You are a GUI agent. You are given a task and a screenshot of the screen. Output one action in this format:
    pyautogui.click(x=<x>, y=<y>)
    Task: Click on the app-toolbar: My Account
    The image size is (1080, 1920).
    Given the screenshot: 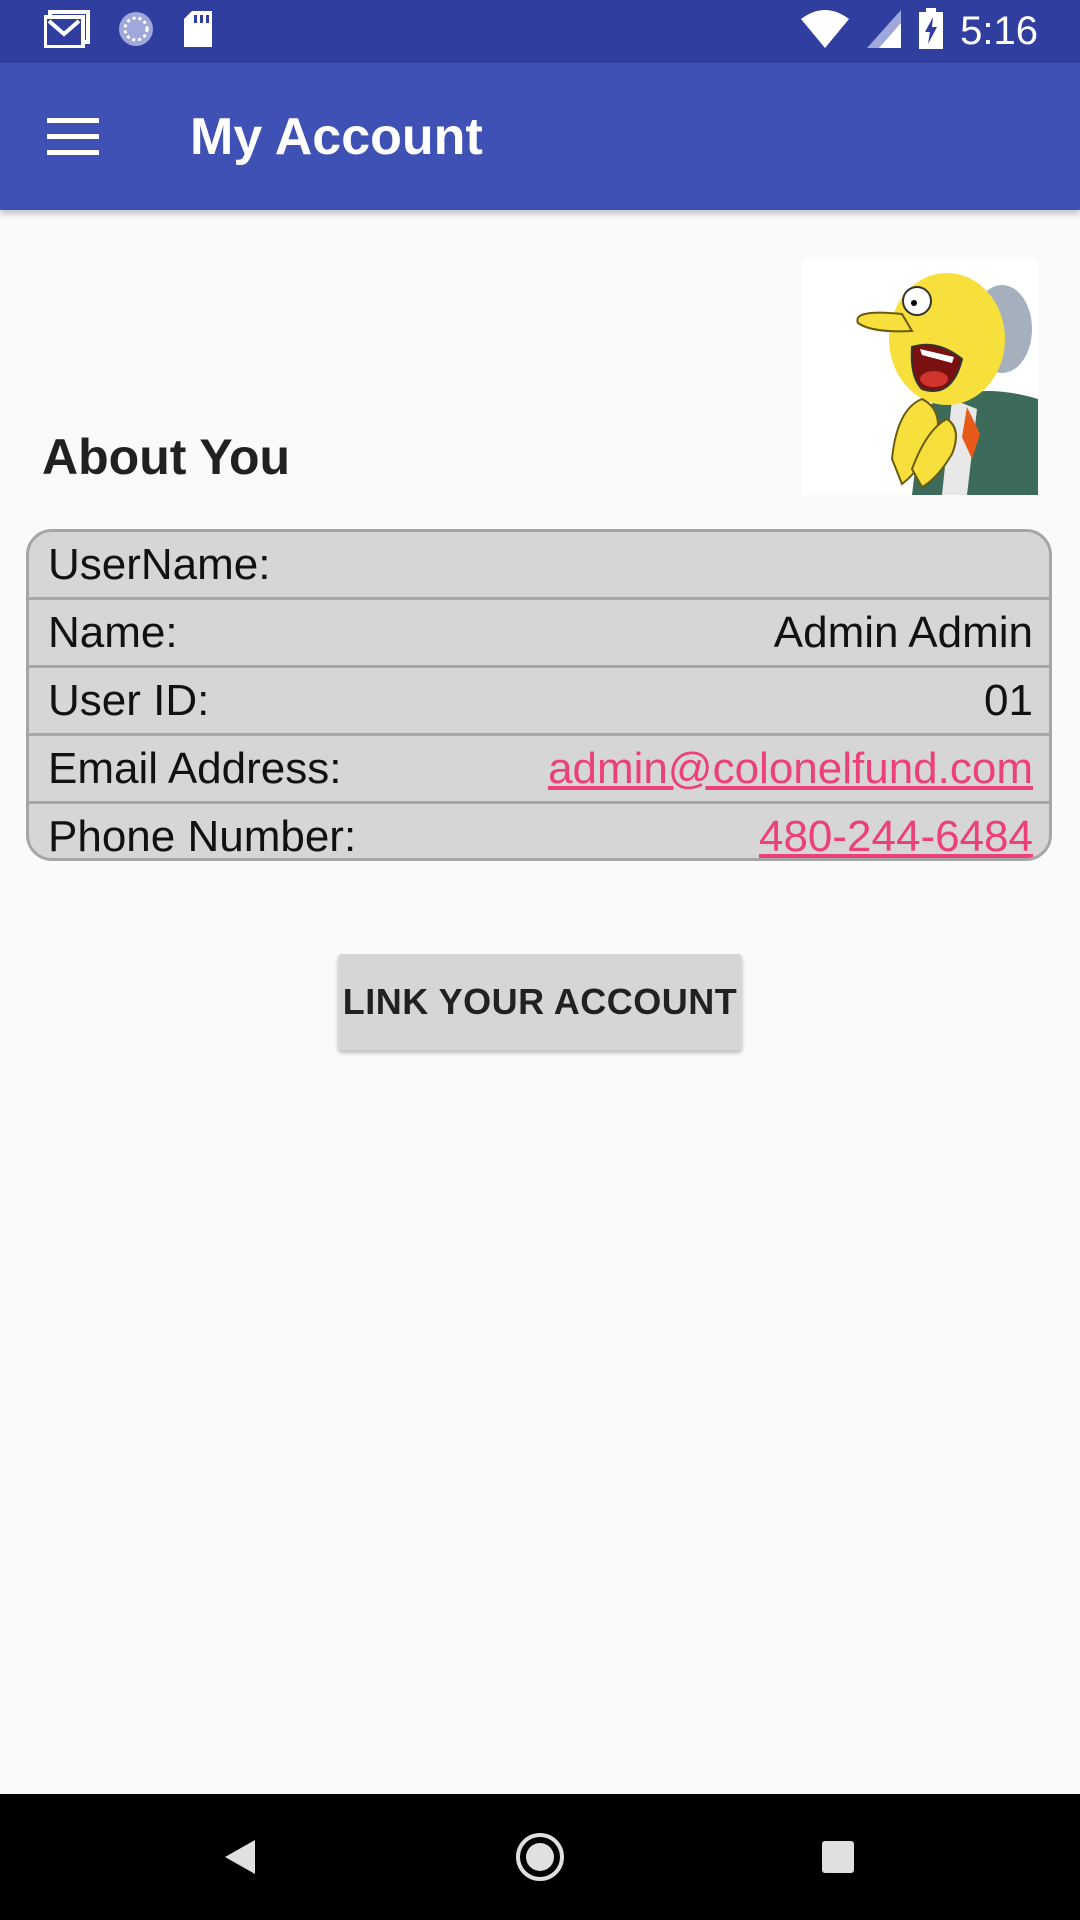 What is the action you would take?
    pyautogui.click(x=540, y=136)
    